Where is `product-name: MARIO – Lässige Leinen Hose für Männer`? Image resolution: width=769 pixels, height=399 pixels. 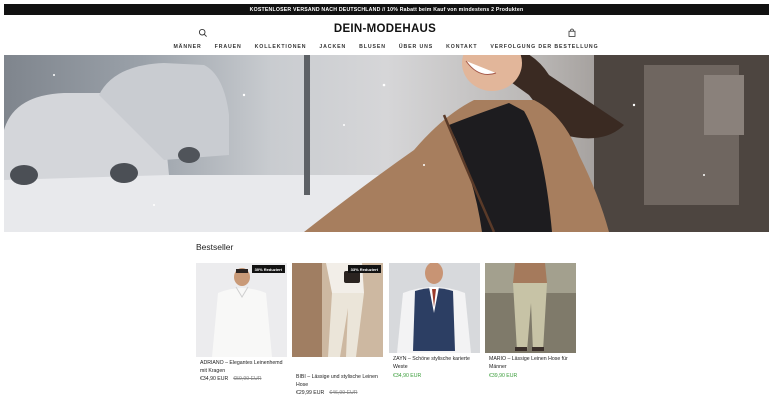 product-name: MARIO – Lässige Leinen Hose für Männer is located at coordinates (532, 363).